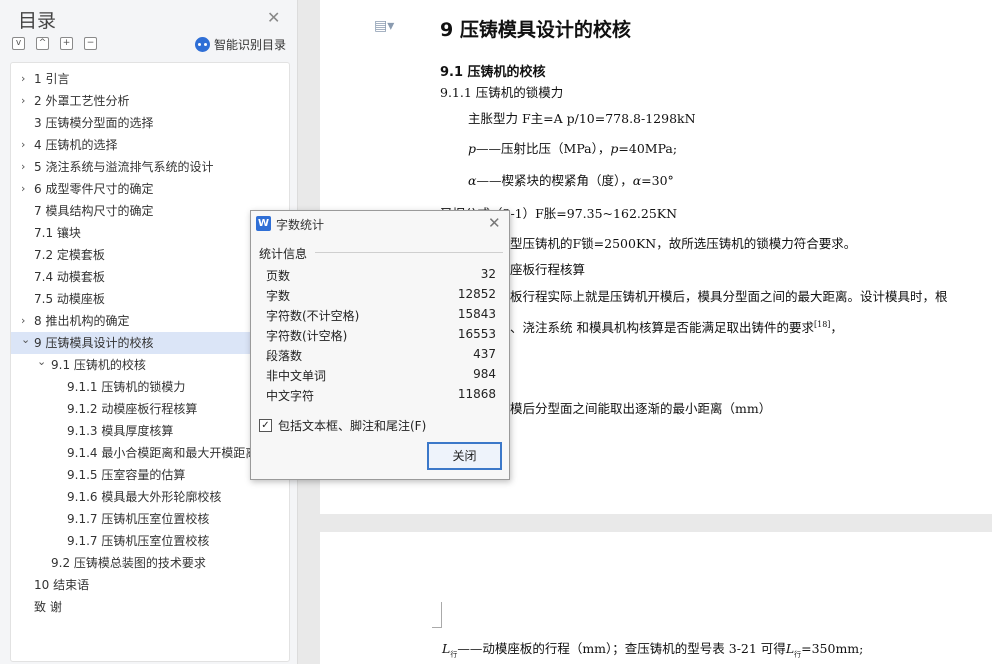 This screenshot has width=992, height=664. What do you see at coordinates (352, 426) in the screenshot?
I see `checkbox-label: 包括文本框、脚注和尾注(F)` at bounding box center [352, 426].